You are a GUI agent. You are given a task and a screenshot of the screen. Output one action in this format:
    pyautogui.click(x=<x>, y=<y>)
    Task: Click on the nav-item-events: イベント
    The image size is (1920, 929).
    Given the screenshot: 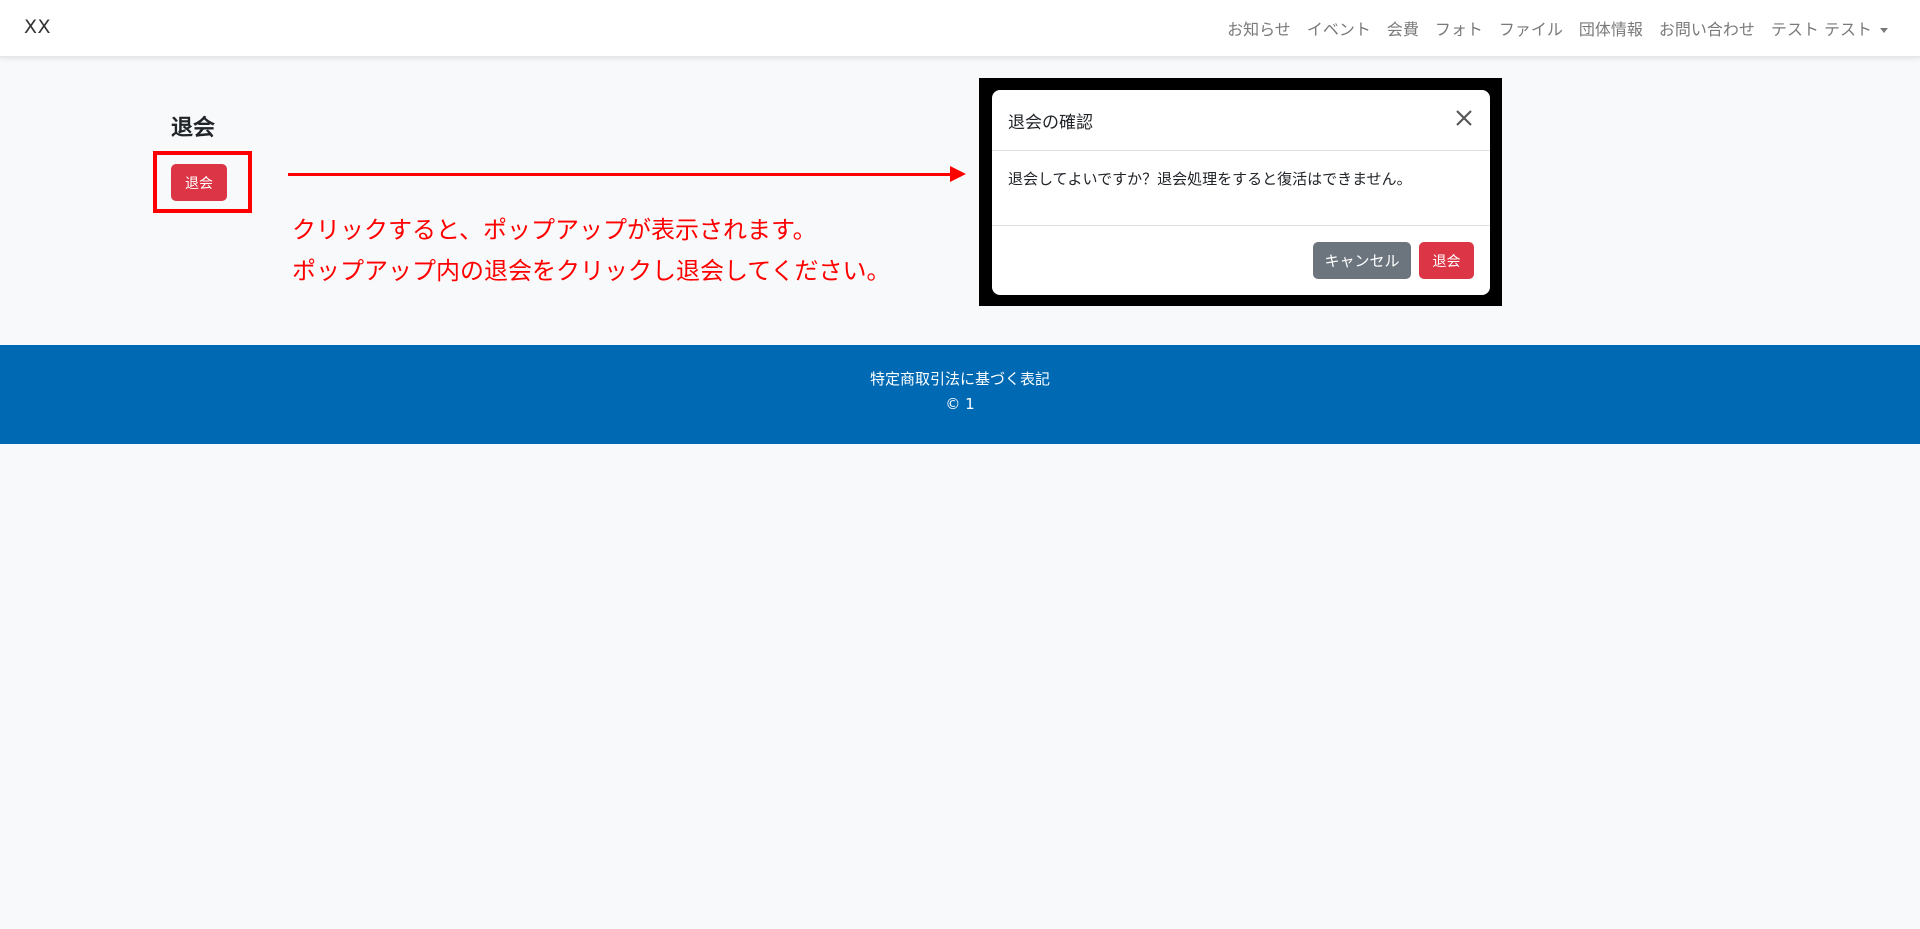 What is the action you would take?
    pyautogui.click(x=1339, y=28)
    